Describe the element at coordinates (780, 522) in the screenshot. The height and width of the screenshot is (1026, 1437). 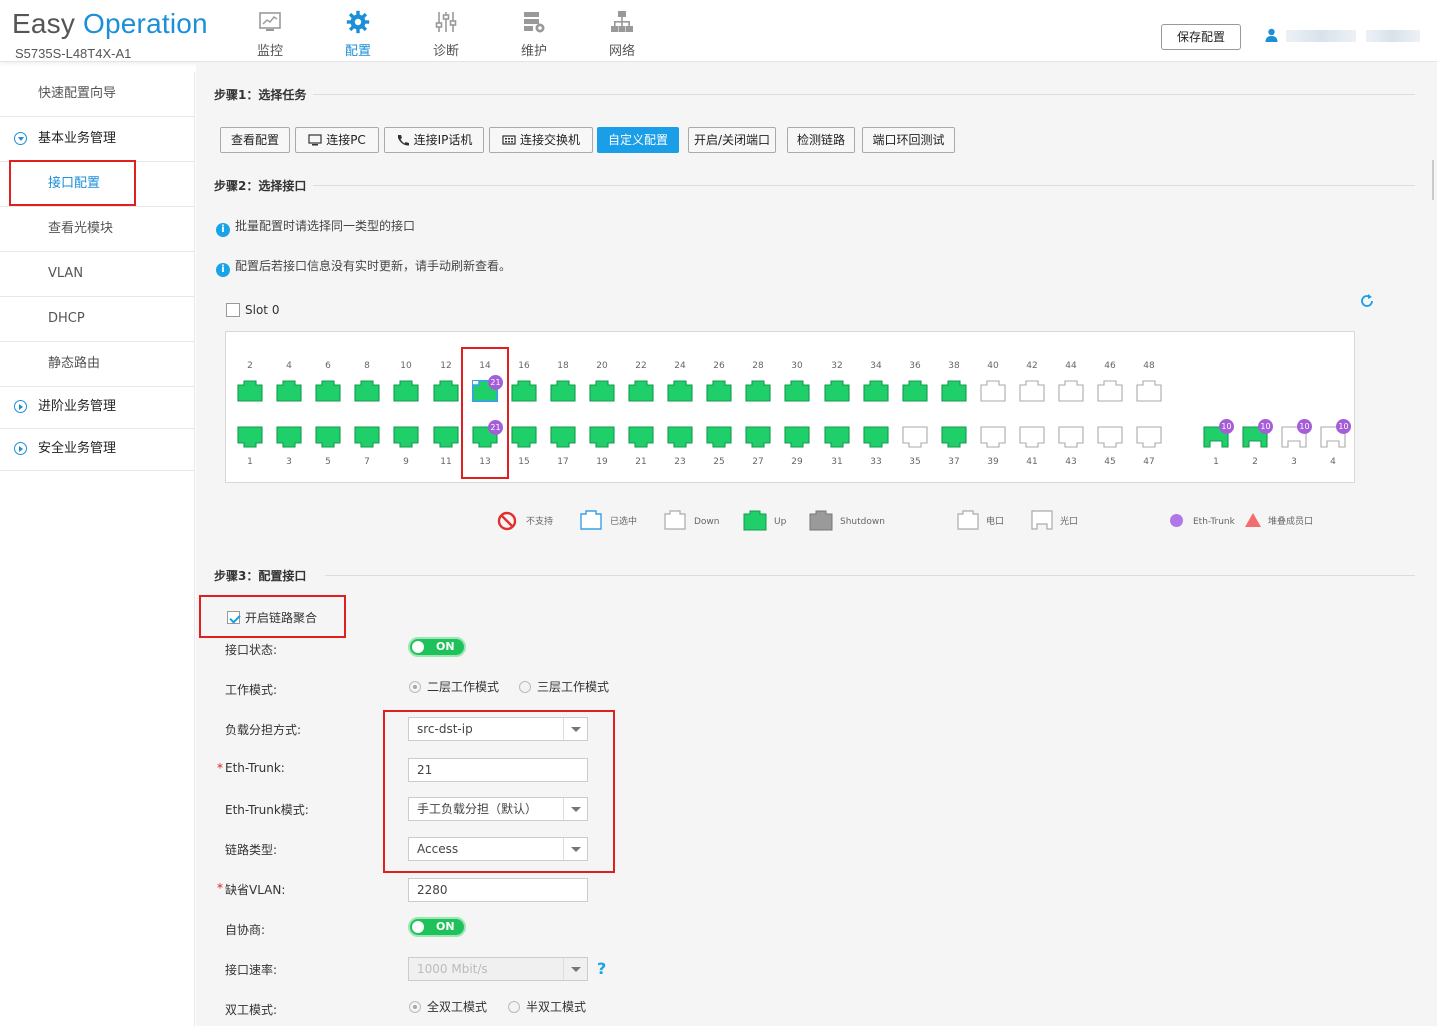
I see `legend-up: Up` at that location.